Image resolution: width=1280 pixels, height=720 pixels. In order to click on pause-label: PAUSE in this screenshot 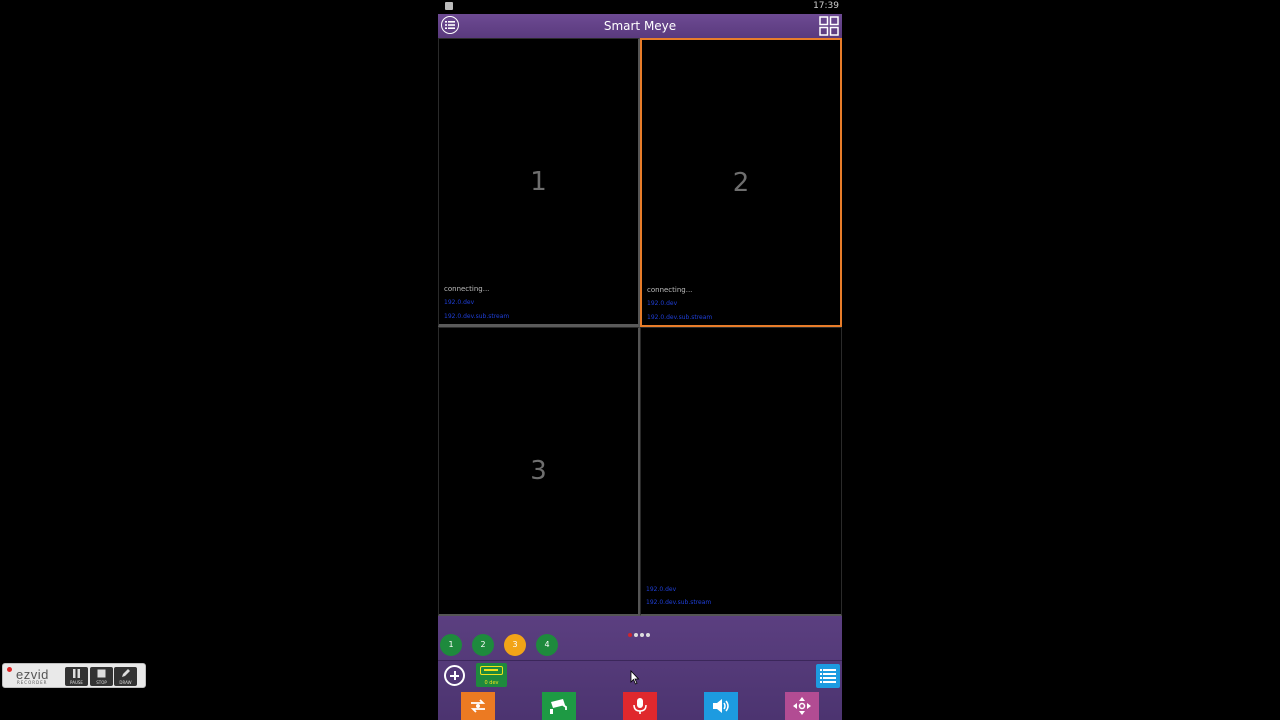, I will do `click(76, 682)`.